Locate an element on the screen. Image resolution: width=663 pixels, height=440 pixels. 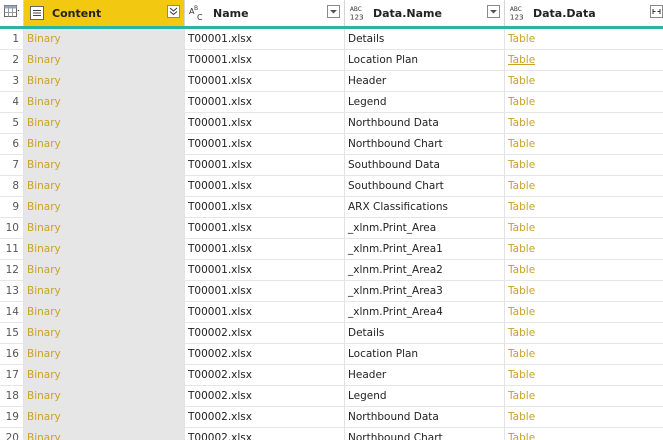
cell-data-name: _xlnm.Print_Area is located at coordinates (425, 228).